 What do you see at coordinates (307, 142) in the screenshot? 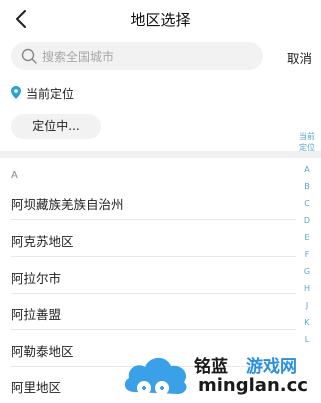
I see `index-current-location: 当前定位` at bounding box center [307, 142].